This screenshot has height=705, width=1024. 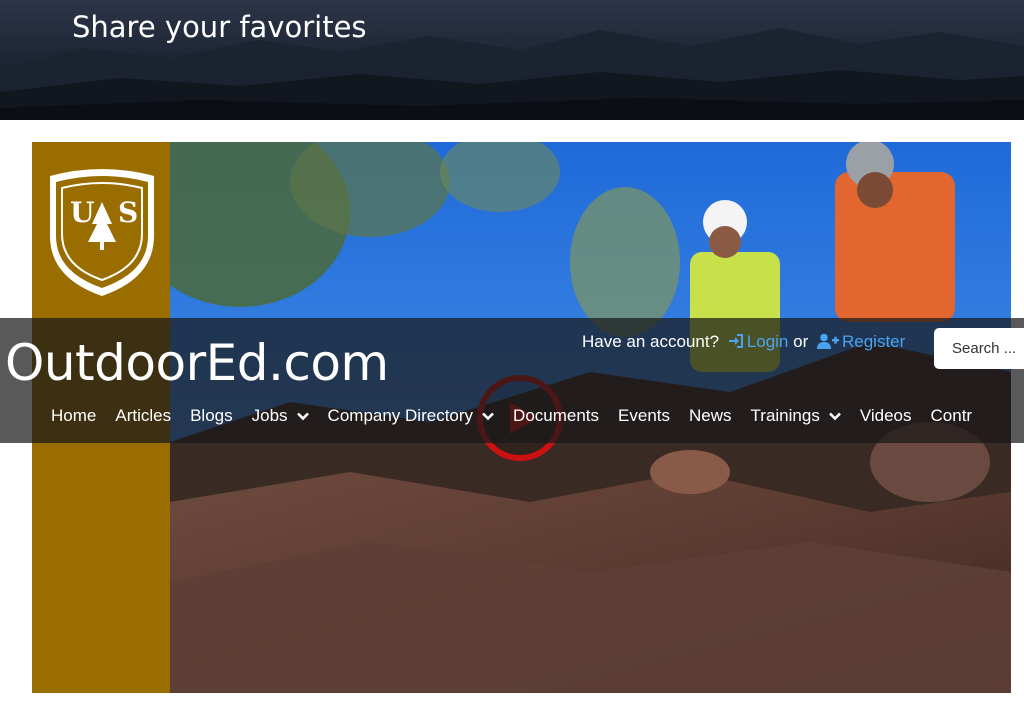 What do you see at coordinates (102, 232) in the screenshot?
I see `forest-service-badge-icon: U S` at bounding box center [102, 232].